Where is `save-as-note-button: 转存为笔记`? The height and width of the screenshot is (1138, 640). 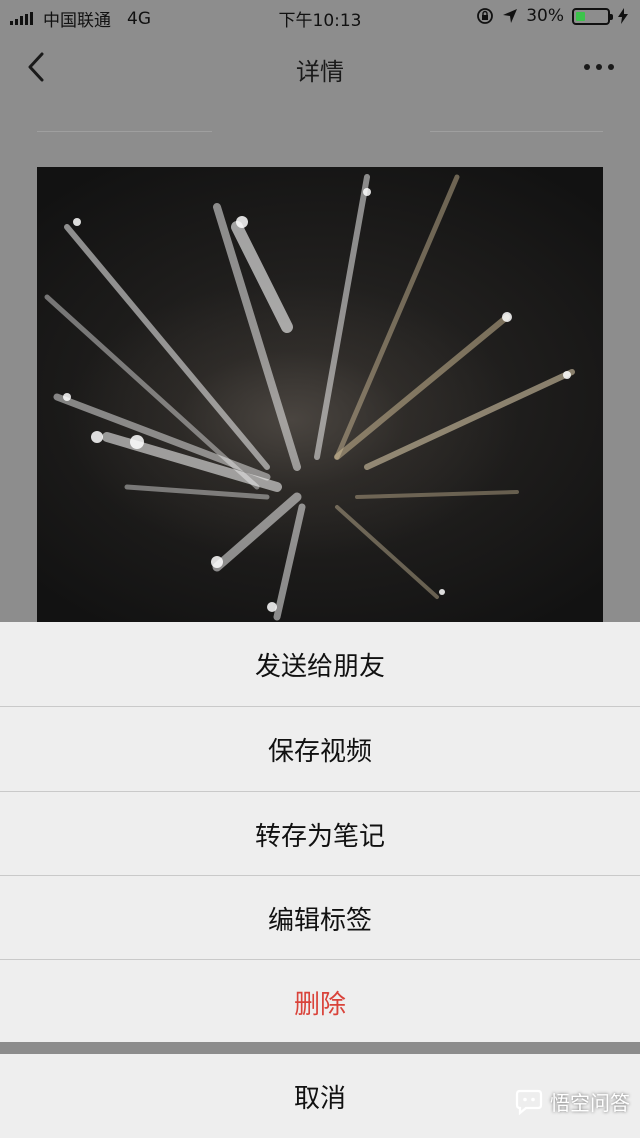 save-as-note-button: 转存为笔记 is located at coordinates (320, 834).